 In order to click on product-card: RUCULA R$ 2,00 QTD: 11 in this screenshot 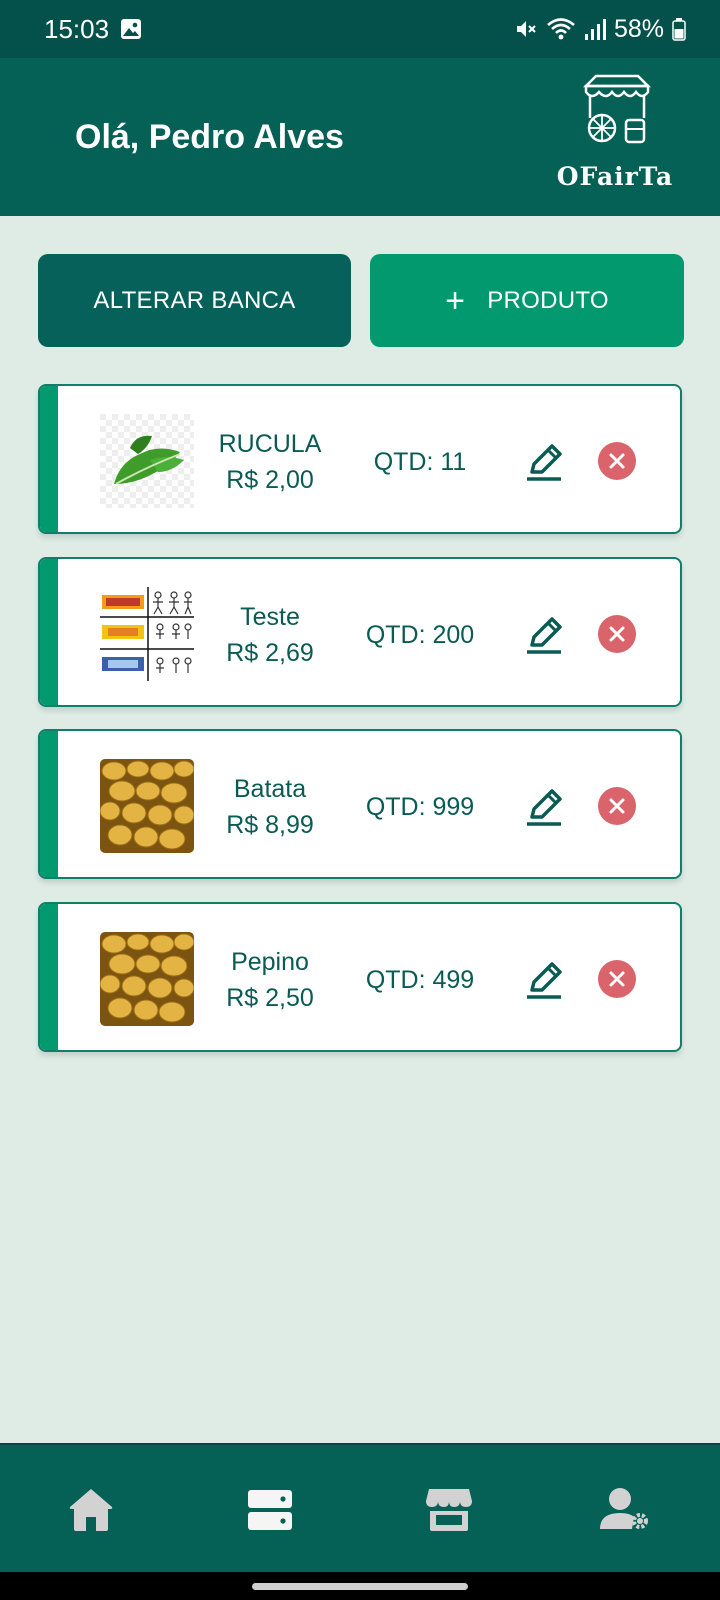, I will do `click(360, 459)`.